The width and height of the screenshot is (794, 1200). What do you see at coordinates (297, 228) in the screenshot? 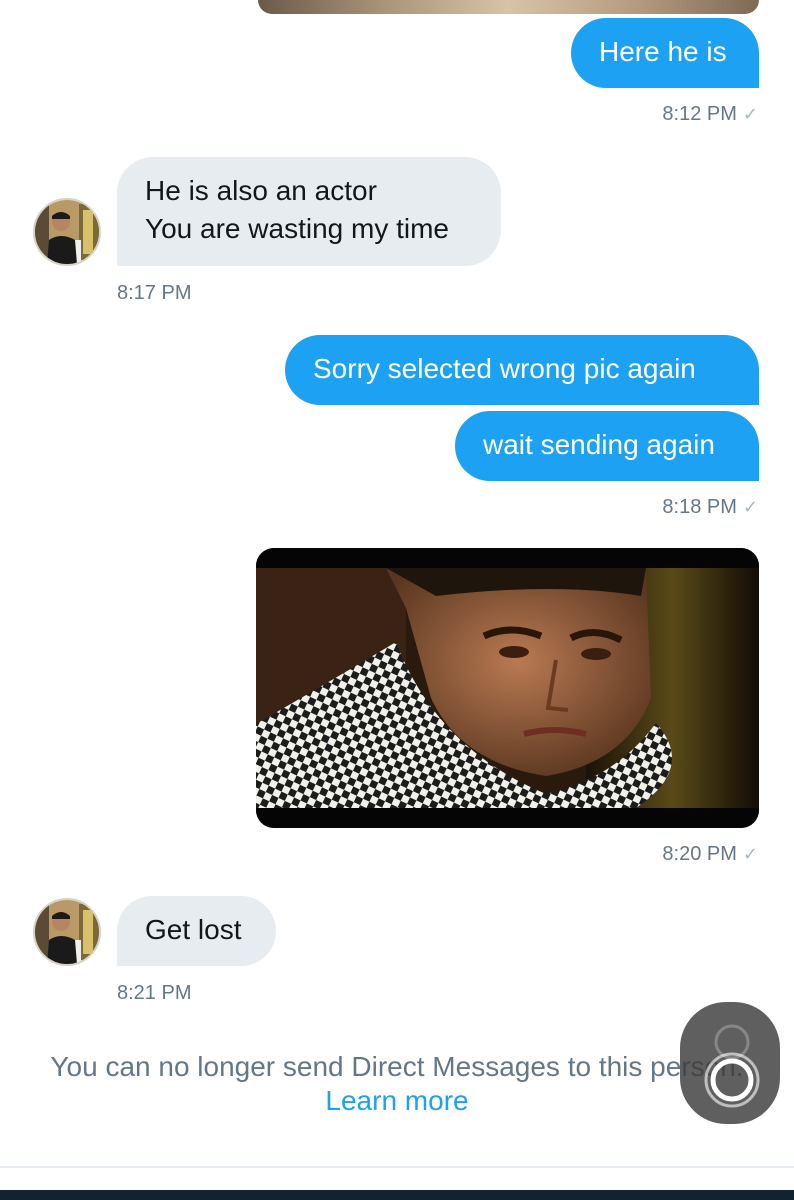
I see `message-text-line: You are wasting my time` at bounding box center [297, 228].